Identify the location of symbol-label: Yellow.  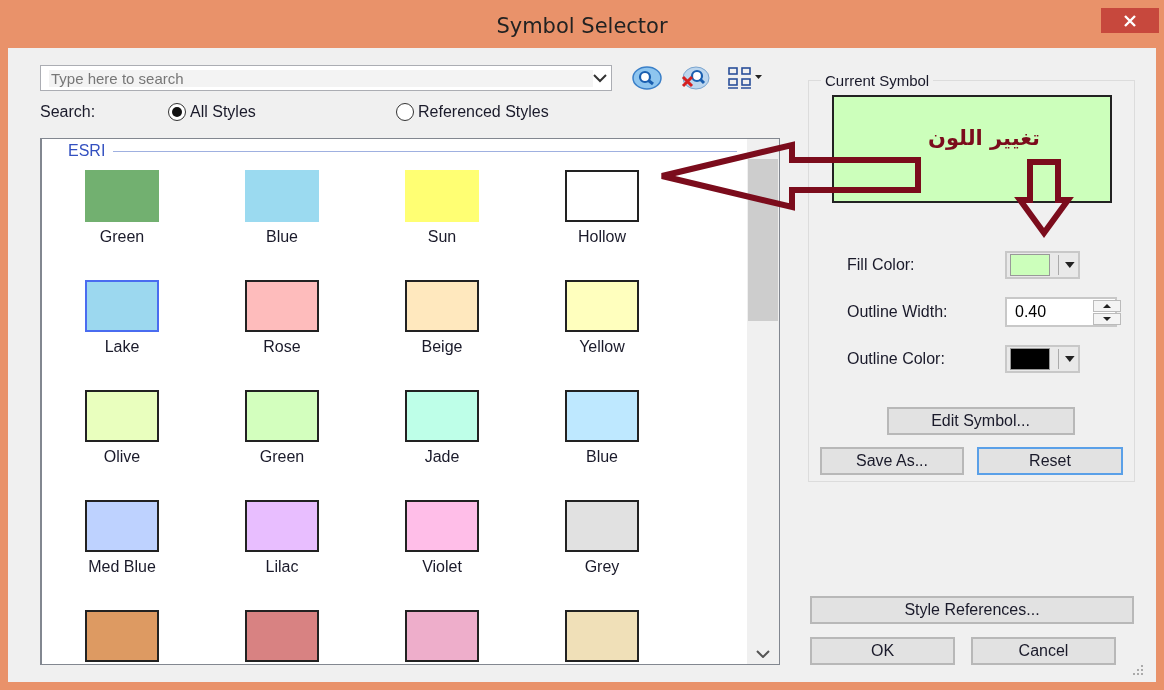
(602, 347).